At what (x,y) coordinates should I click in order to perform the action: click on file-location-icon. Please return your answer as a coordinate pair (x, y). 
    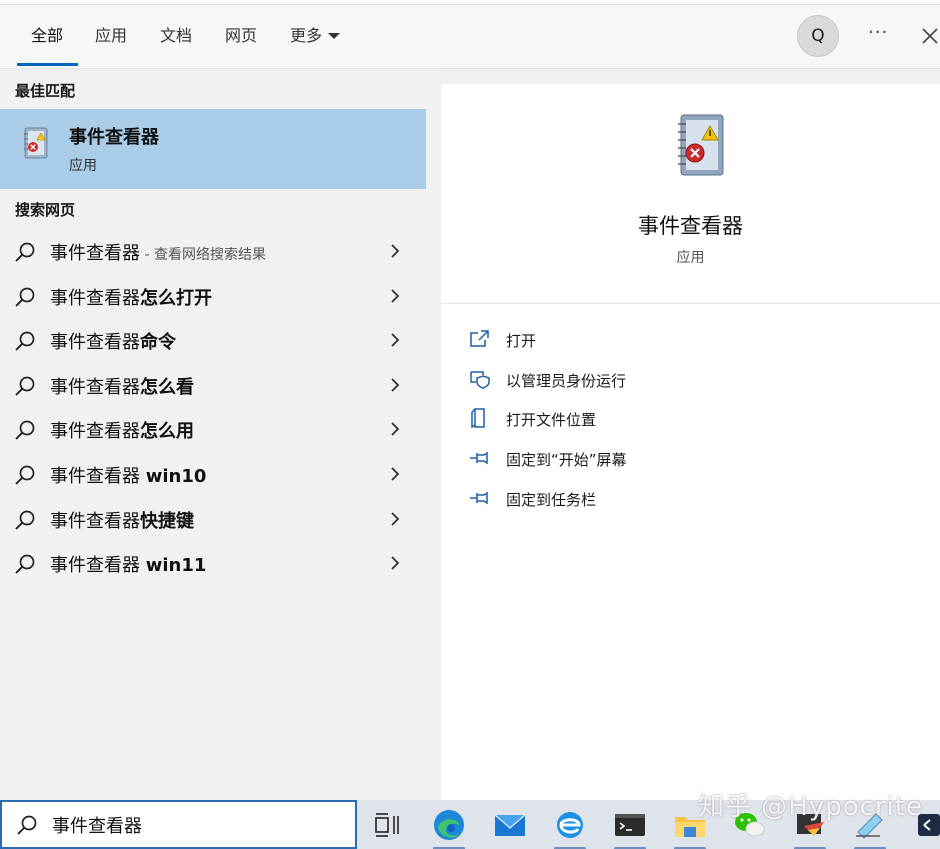
    Looking at the image, I should click on (478, 418).